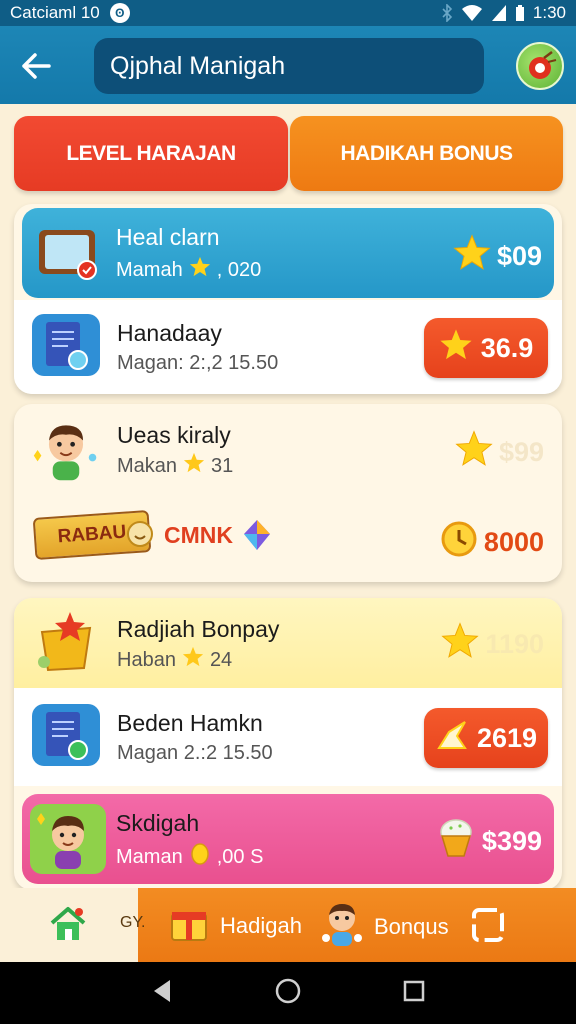 This screenshot has height=1024, width=576. I want to click on price-label: $09, so click(497, 256).